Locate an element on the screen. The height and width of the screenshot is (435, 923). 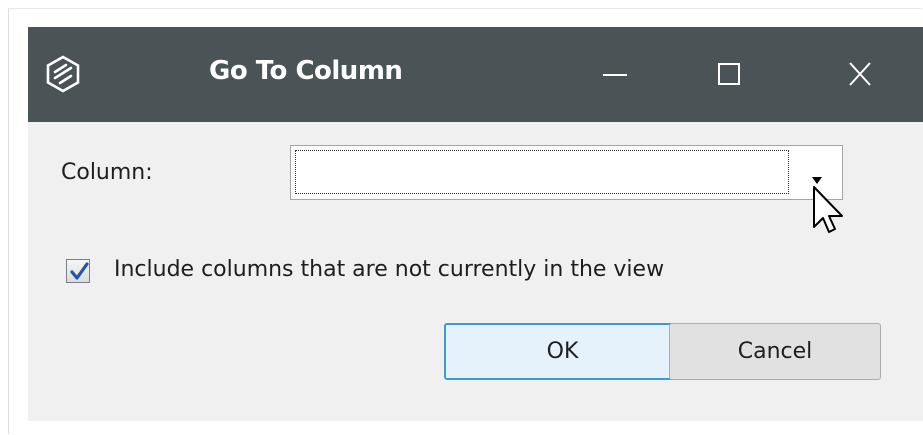
maximize-button is located at coordinates (733, 74).